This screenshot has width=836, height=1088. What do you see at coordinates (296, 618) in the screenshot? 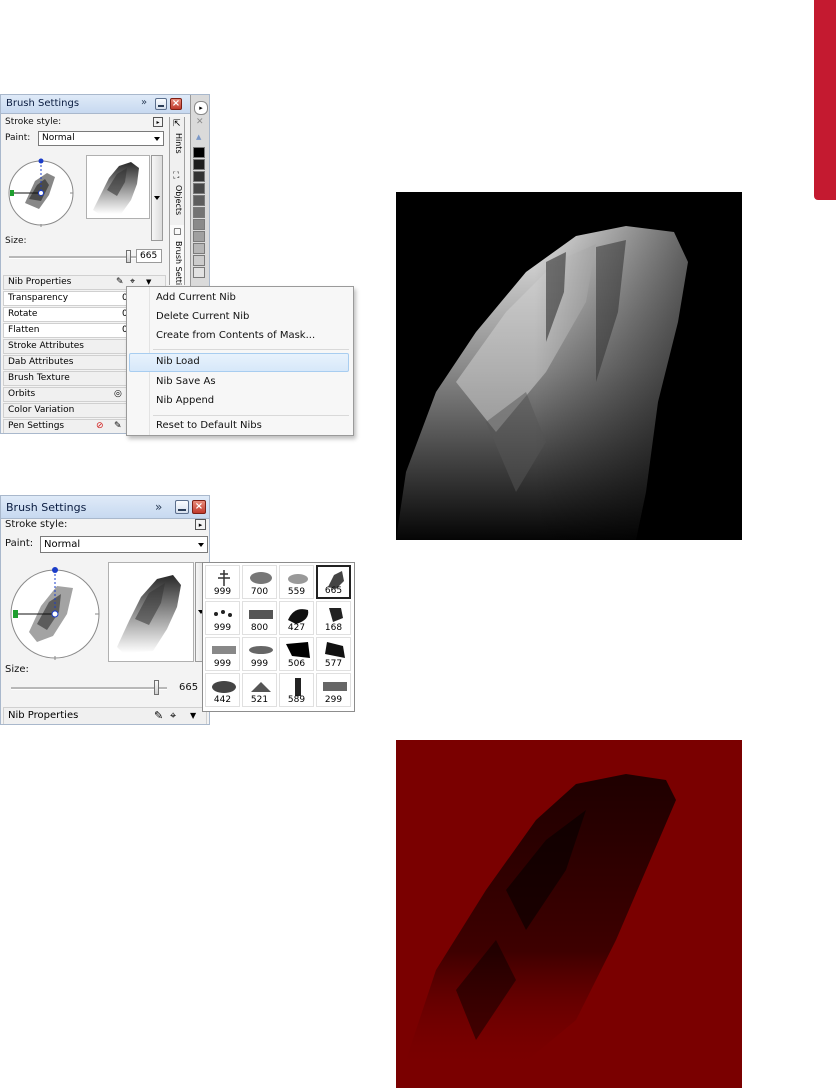
I see `nib-thumbnail: 427` at bounding box center [296, 618].